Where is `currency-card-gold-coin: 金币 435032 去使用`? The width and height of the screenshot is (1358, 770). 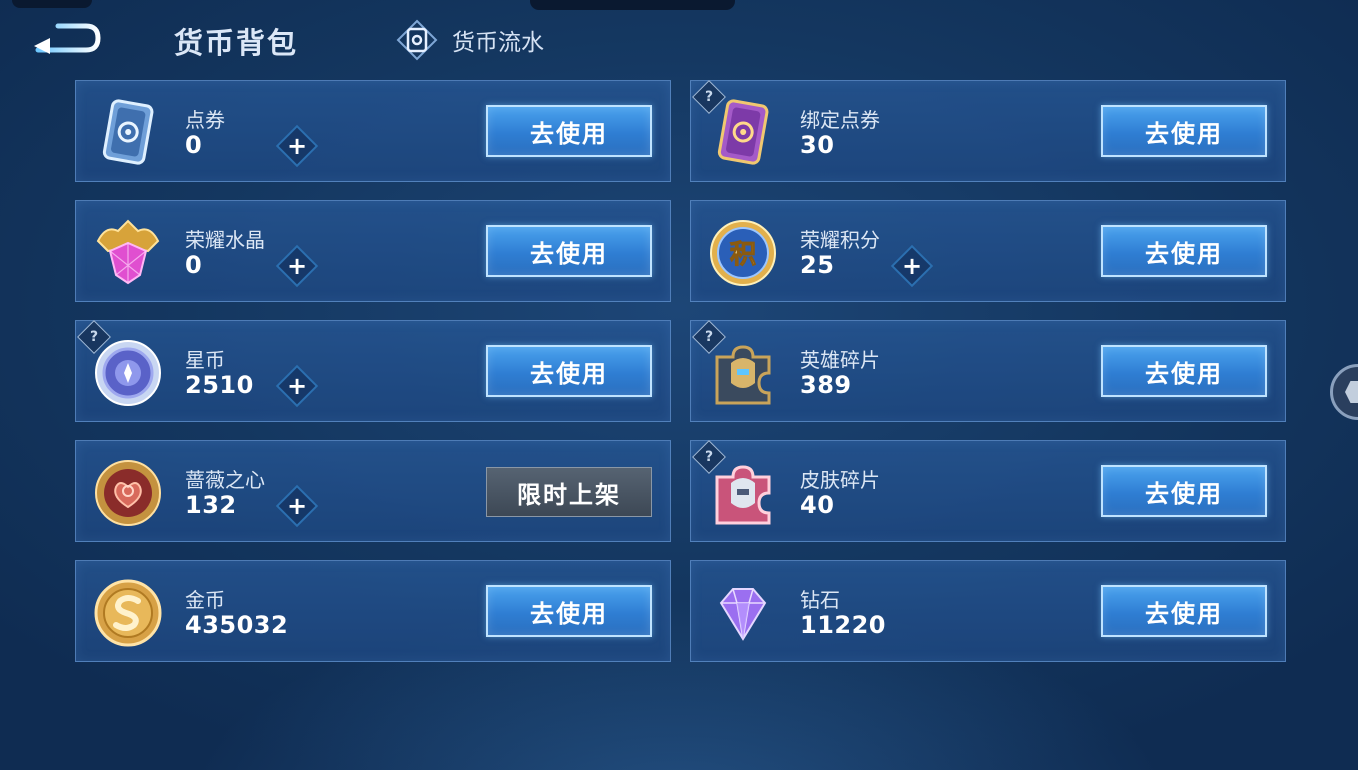 currency-card-gold-coin: 金币 435032 去使用 is located at coordinates (373, 611).